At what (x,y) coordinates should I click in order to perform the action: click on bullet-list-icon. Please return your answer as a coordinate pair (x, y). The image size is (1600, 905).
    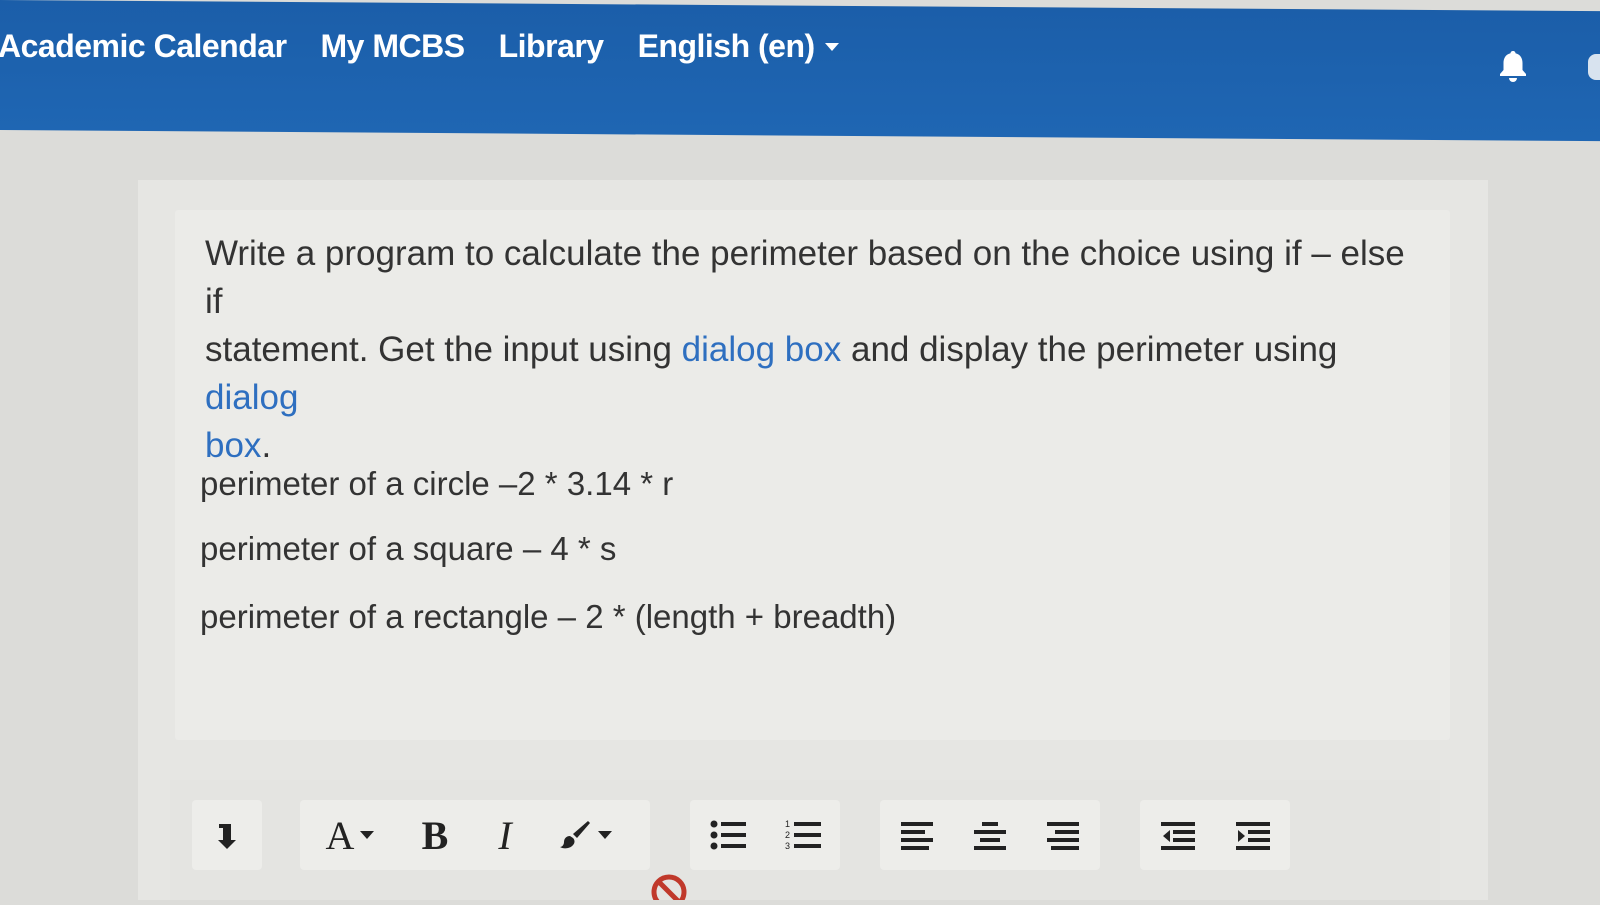
    Looking at the image, I should click on (727, 835).